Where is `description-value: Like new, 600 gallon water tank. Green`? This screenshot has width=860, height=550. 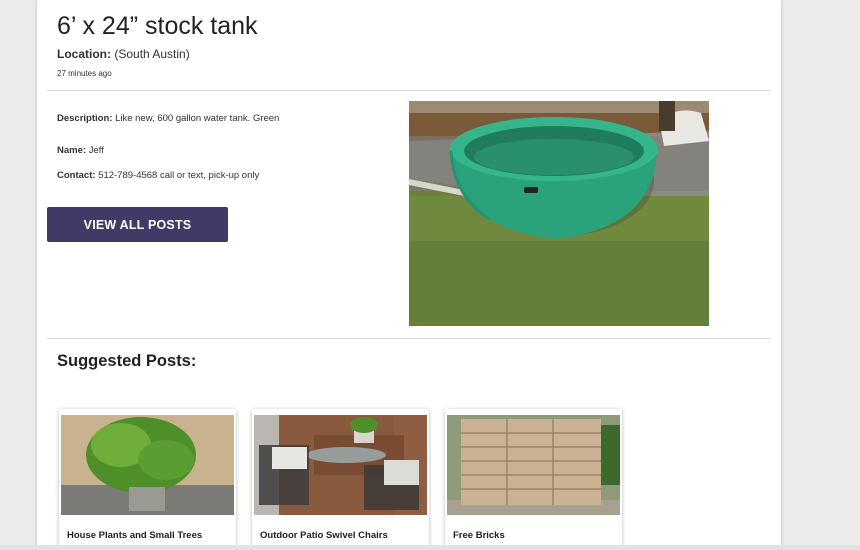
description-value: Like new, 600 gallon water tank. Green is located at coordinates (197, 118).